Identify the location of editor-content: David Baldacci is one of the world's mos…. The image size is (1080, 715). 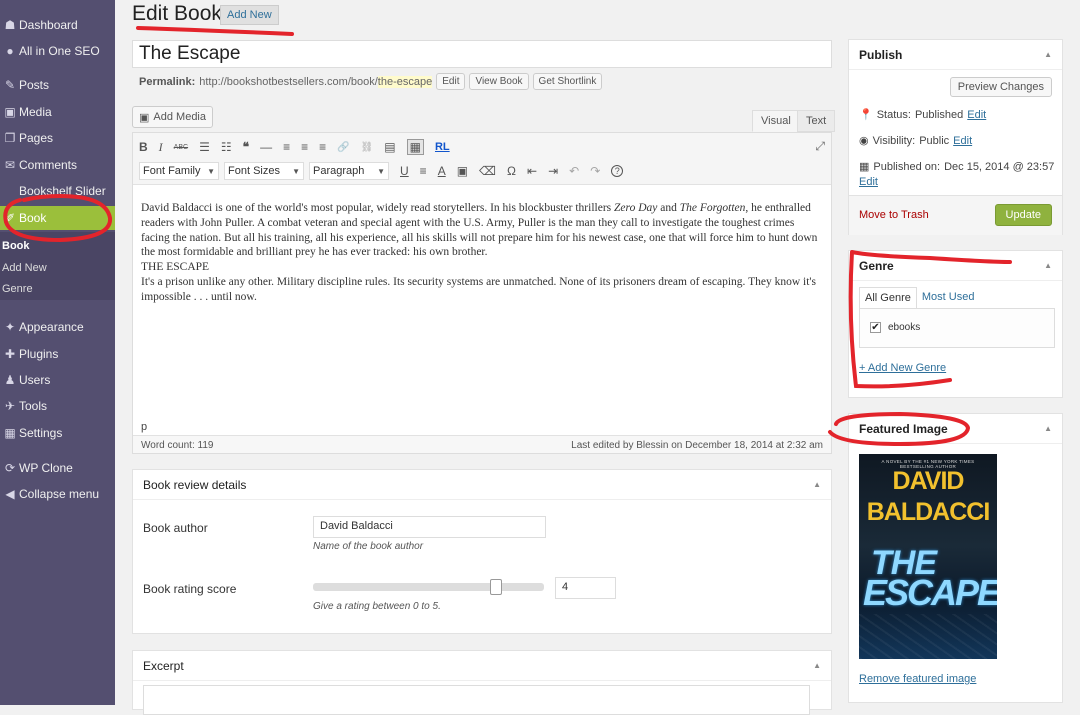
(483, 253).